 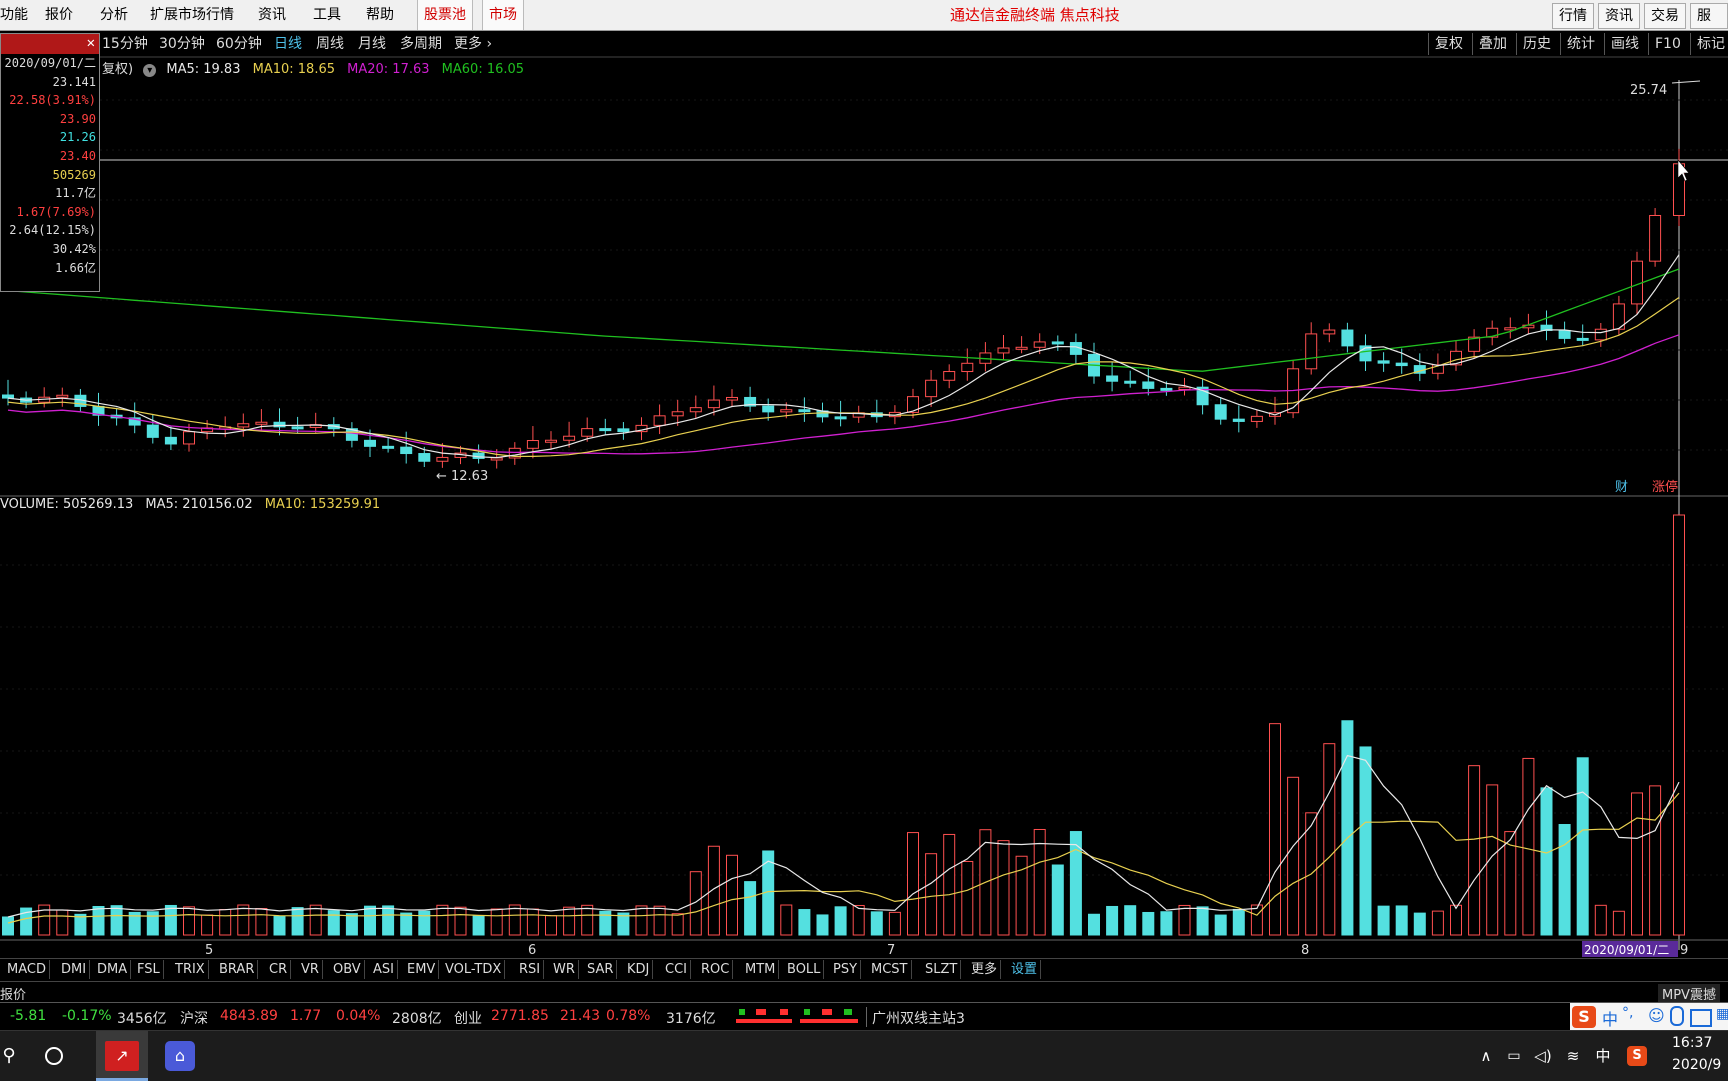 What do you see at coordinates (1686, 82) in the screenshot?
I see `high-price-marker` at bounding box center [1686, 82].